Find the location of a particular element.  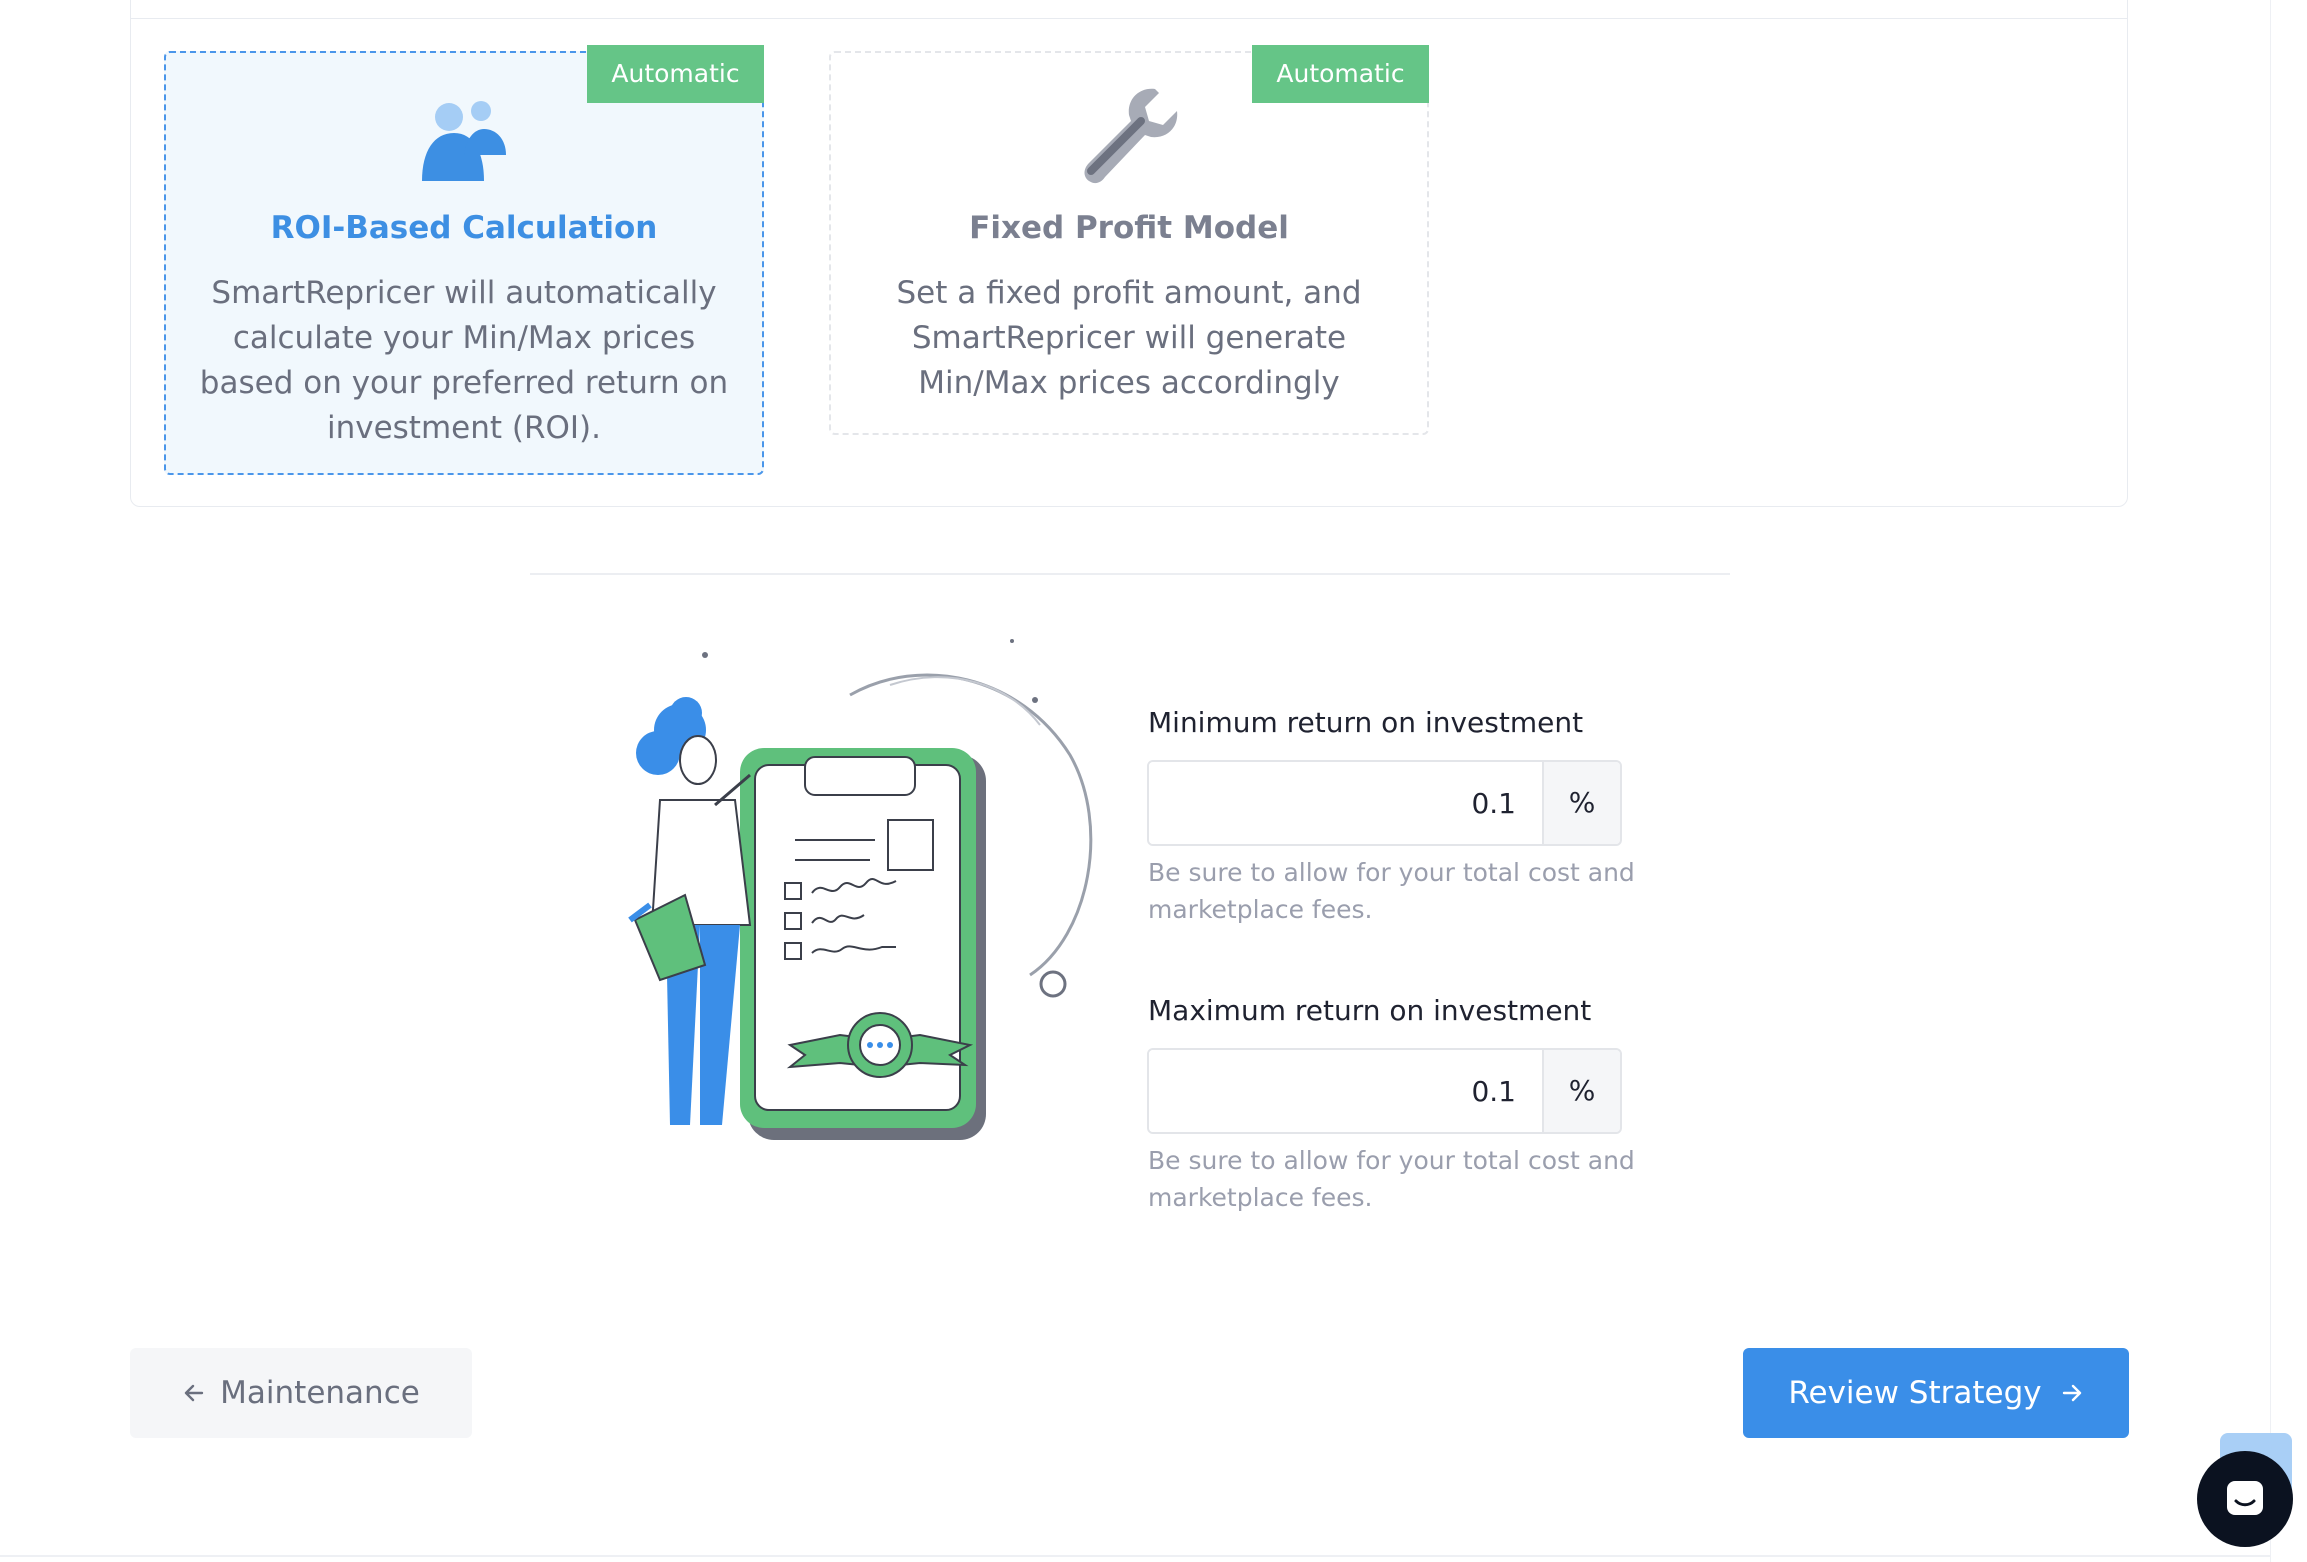

page-right-edge is located at coordinates (2270, 781).